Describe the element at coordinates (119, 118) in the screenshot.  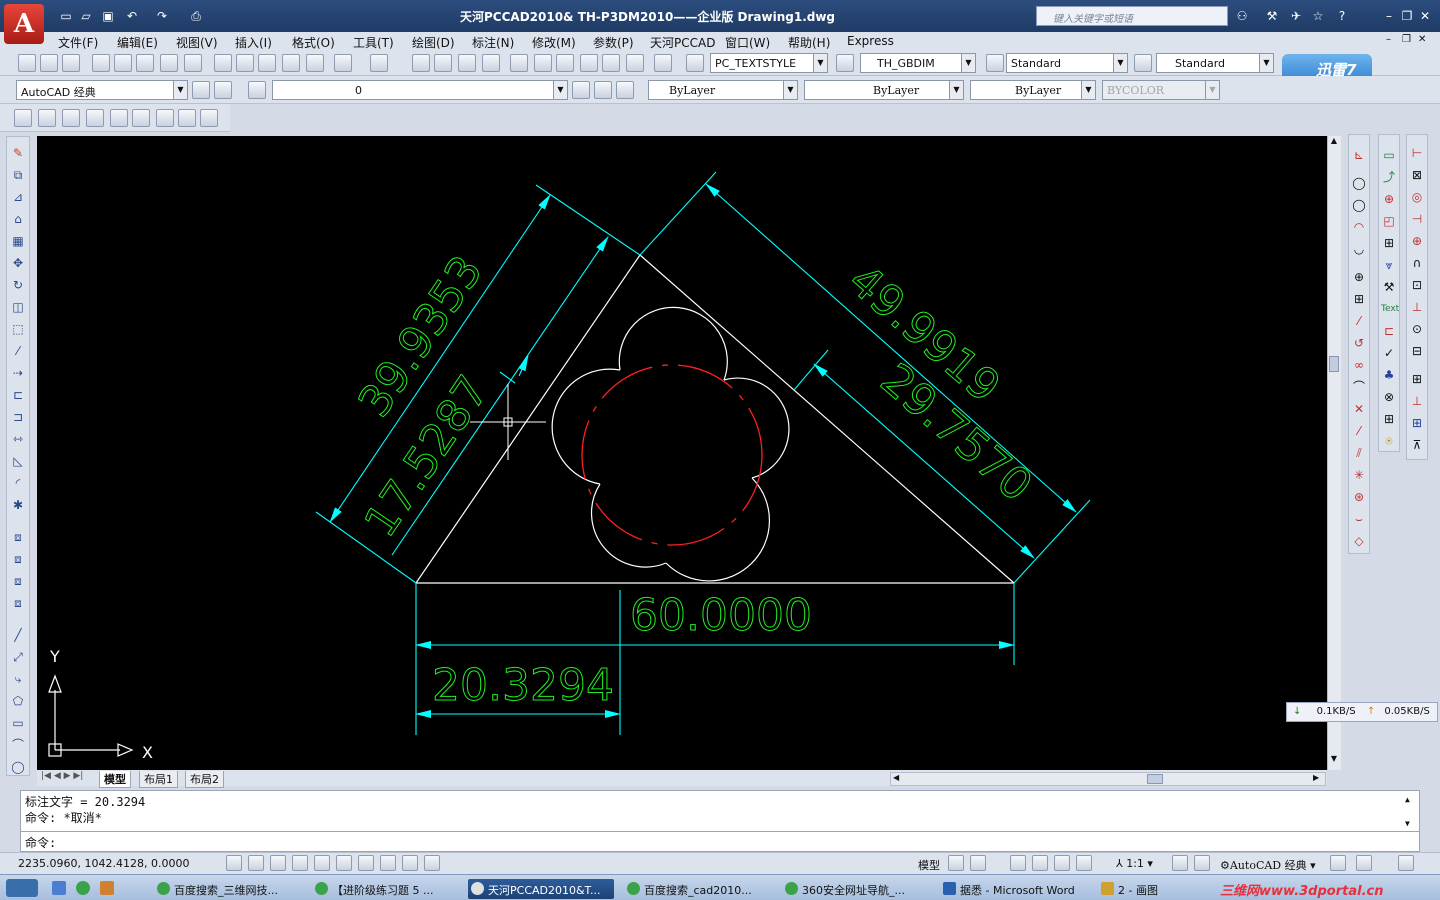
I see `fill-color-icon` at that location.